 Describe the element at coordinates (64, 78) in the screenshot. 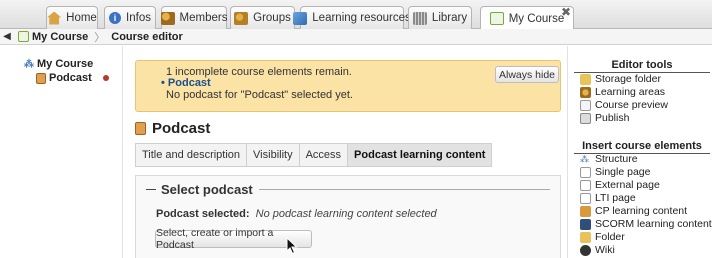

I see `tree-node-podcast: Podcast` at that location.